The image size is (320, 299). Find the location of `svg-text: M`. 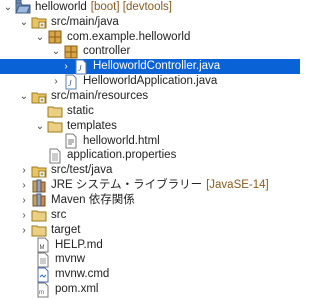

svg-text: M is located at coordinates (42, 248).